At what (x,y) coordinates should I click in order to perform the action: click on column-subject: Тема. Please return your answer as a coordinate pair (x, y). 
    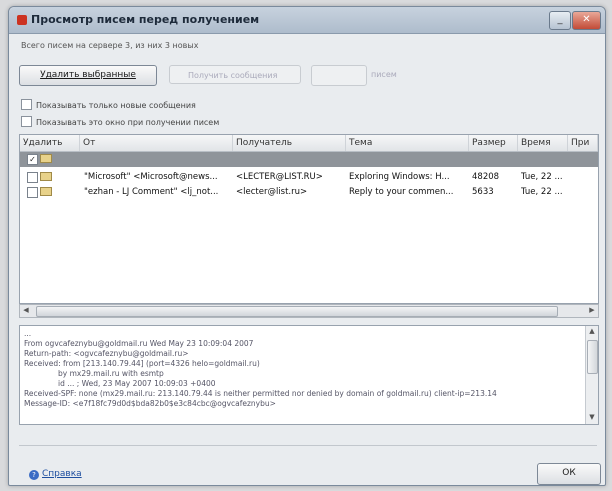
    Looking at the image, I should click on (407, 143).